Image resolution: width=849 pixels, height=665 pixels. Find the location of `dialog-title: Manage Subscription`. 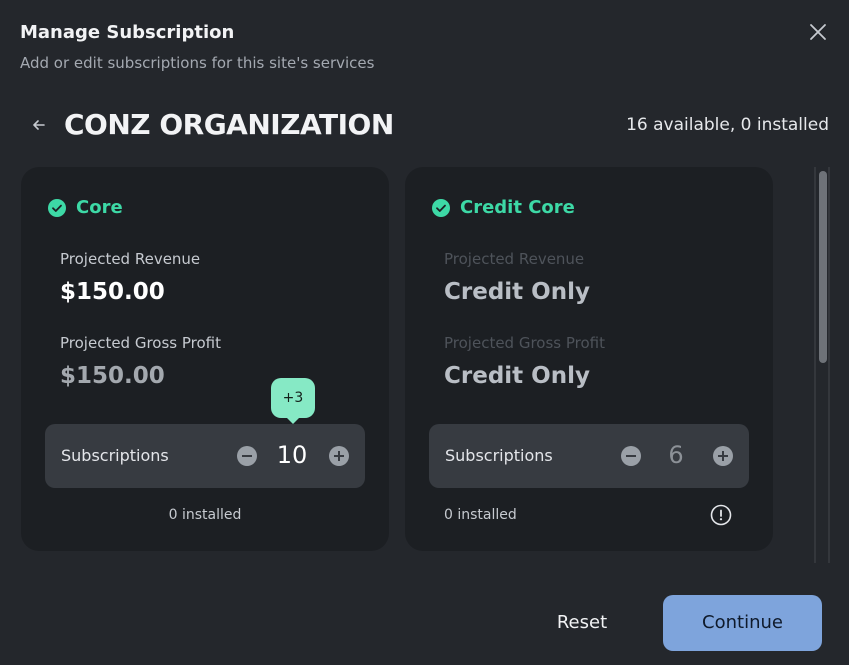

dialog-title: Manage Subscription is located at coordinates (127, 32).